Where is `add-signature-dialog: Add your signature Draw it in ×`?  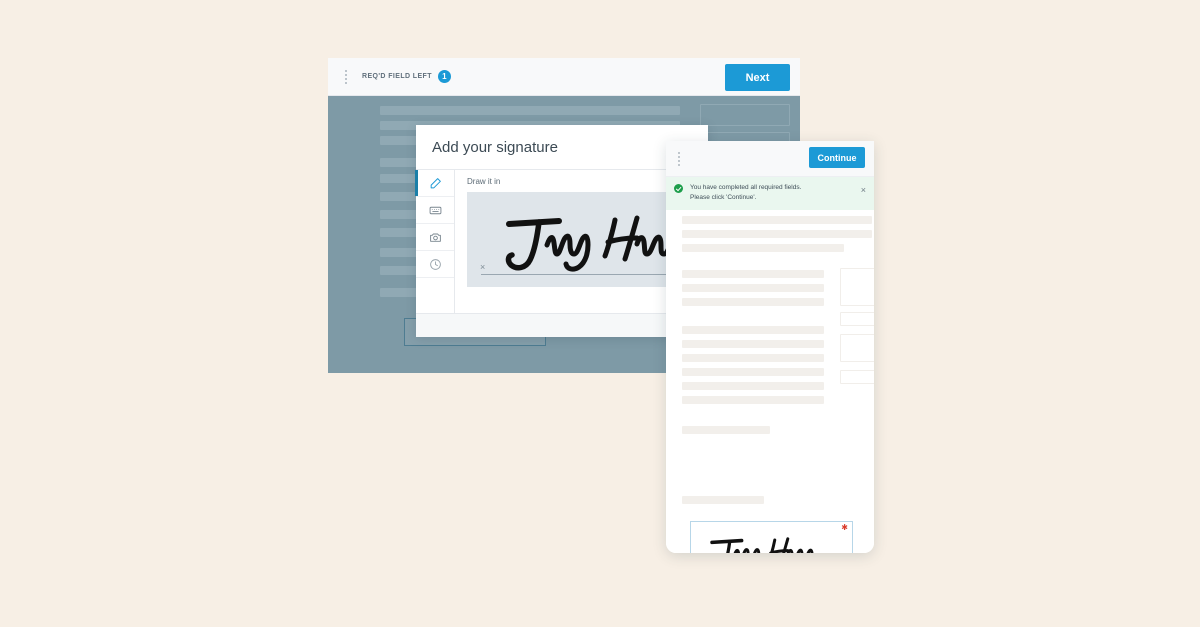 add-signature-dialog: Add your signature Draw it in × is located at coordinates (566, 231).